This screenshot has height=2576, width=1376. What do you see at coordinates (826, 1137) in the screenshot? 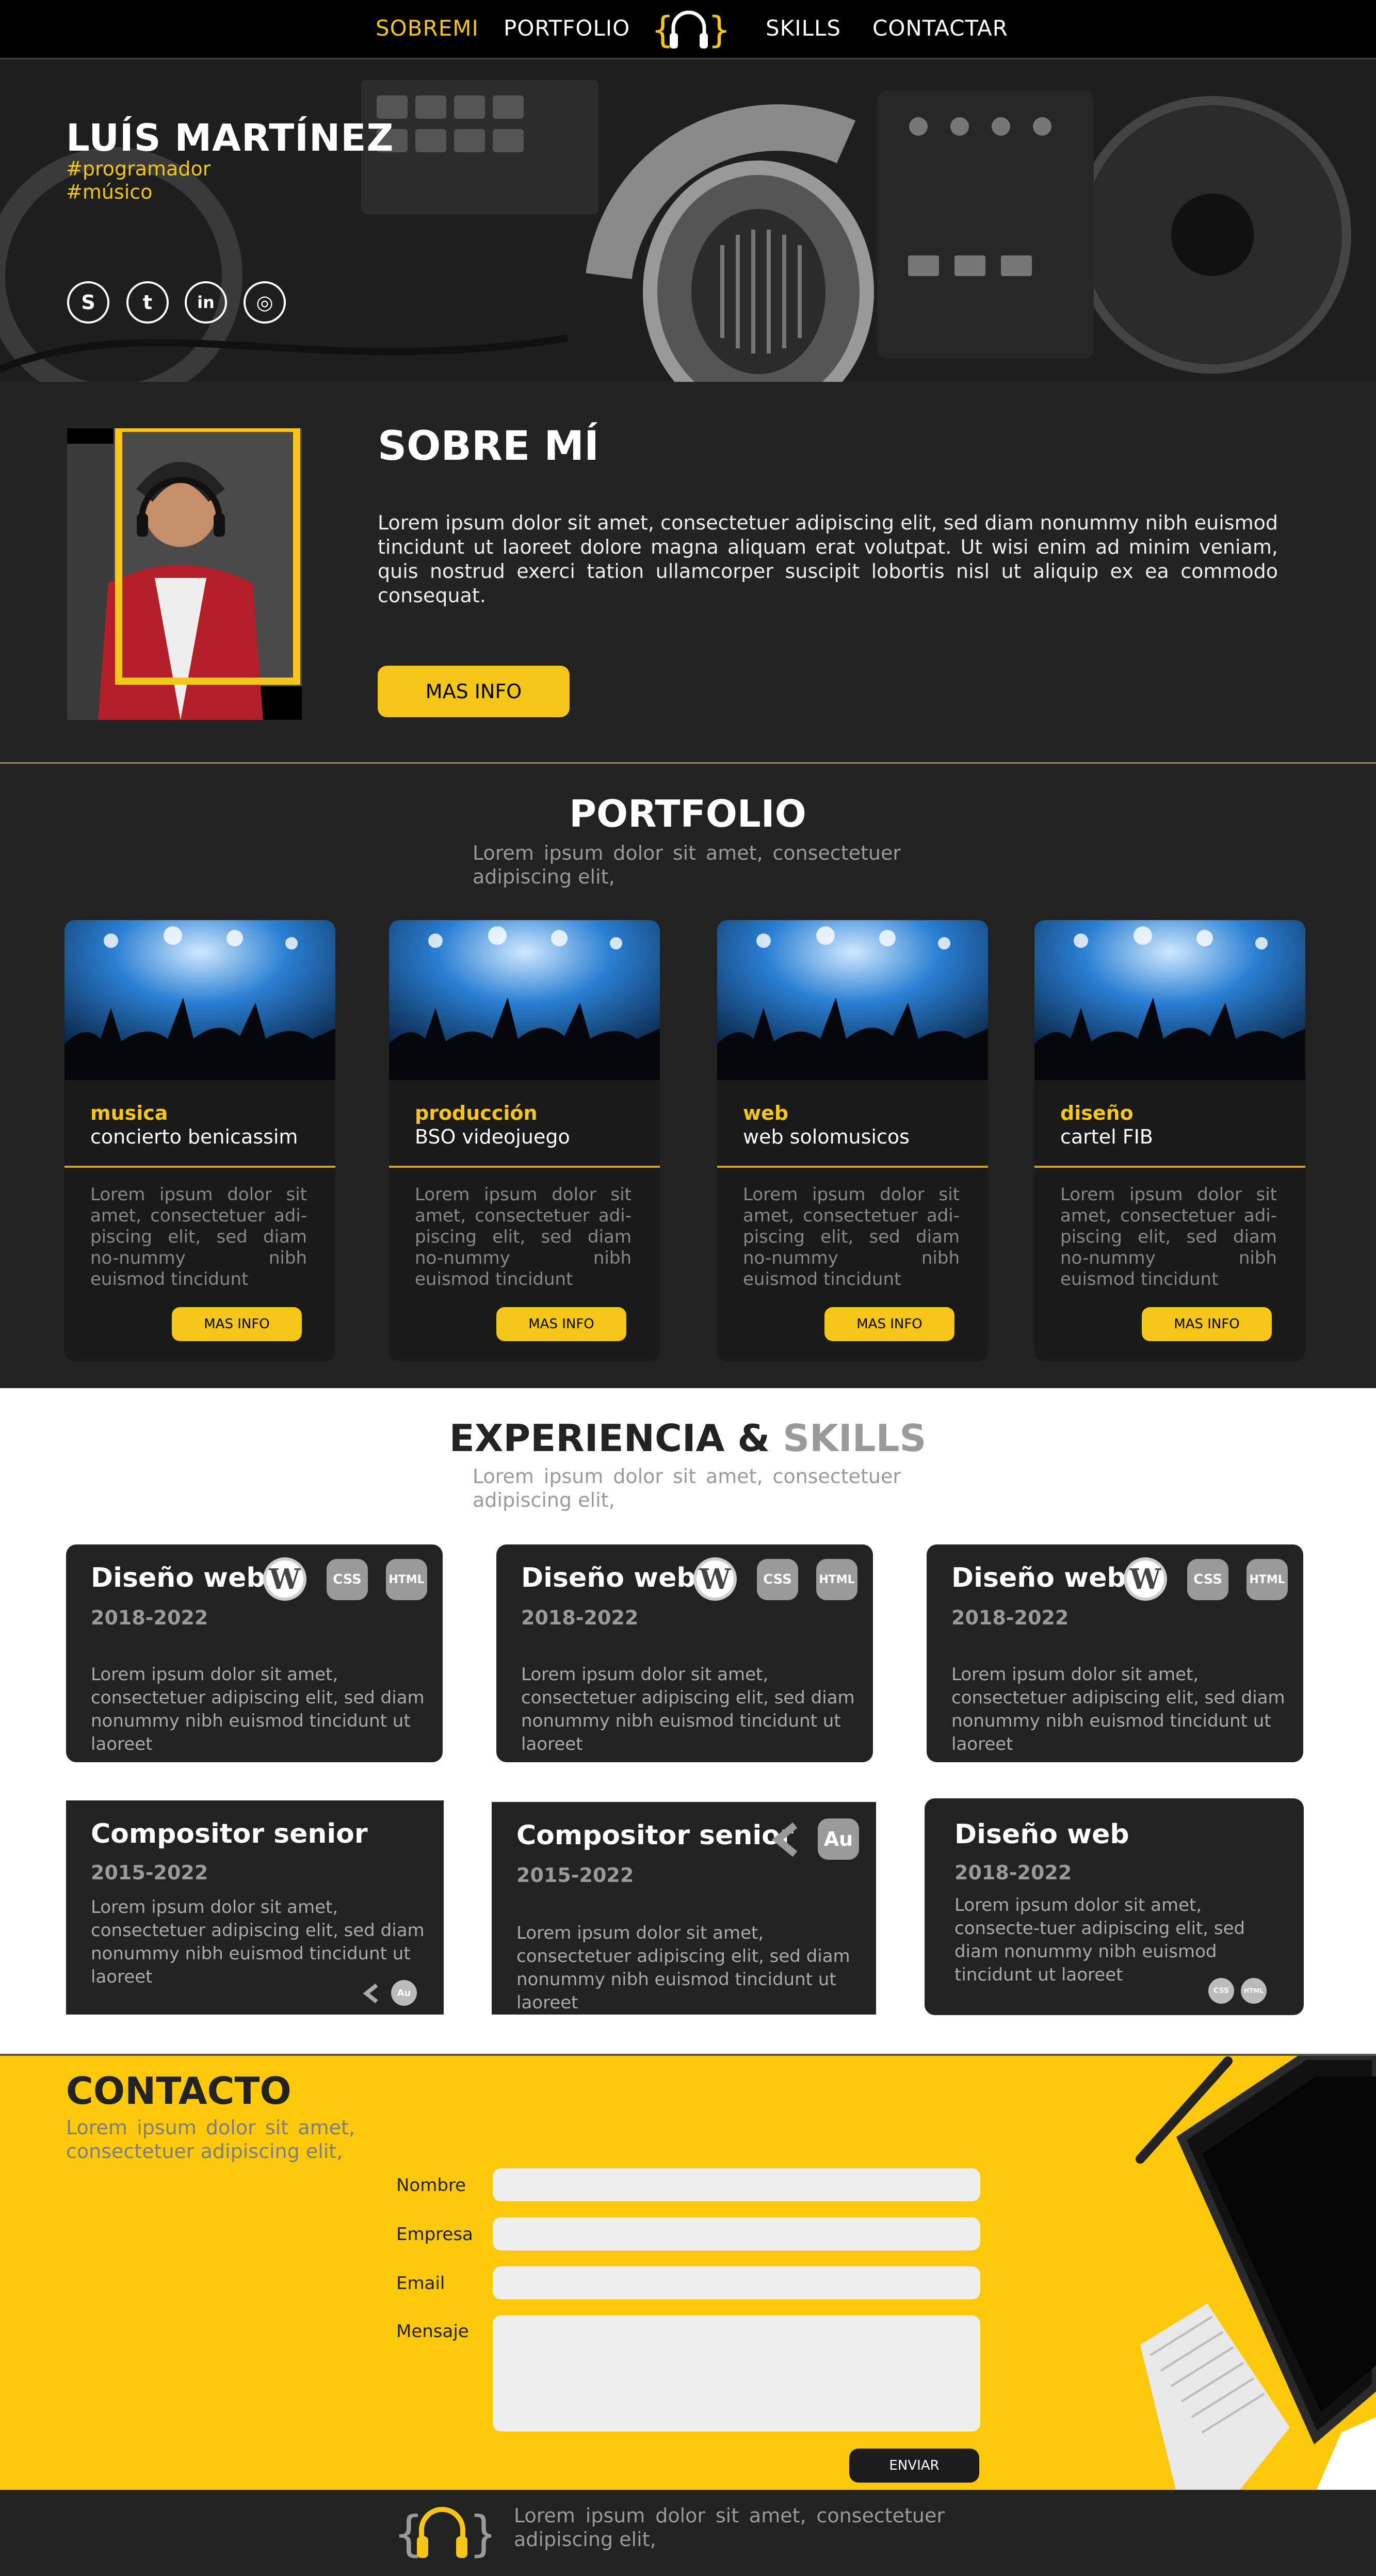
I see `card-title: web solomusicos` at bounding box center [826, 1137].